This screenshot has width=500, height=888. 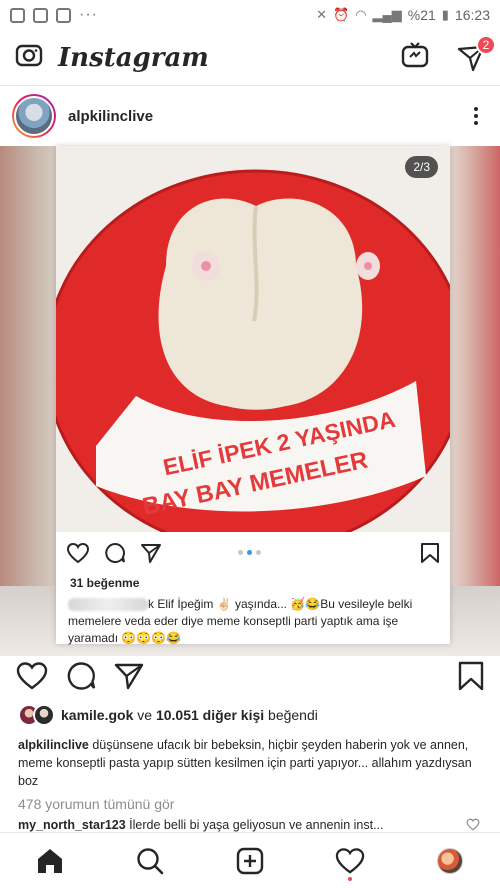 What do you see at coordinates (133, 57) in the screenshot?
I see `instagram-logo: Instagram` at bounding box center [133, 57].